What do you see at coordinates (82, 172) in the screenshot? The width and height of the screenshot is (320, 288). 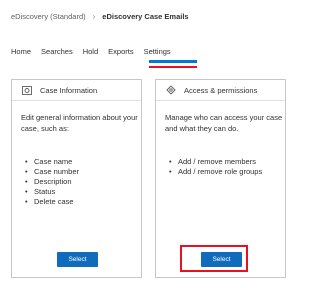 I see `list-item: Case number` at bounding box center [82, 172].